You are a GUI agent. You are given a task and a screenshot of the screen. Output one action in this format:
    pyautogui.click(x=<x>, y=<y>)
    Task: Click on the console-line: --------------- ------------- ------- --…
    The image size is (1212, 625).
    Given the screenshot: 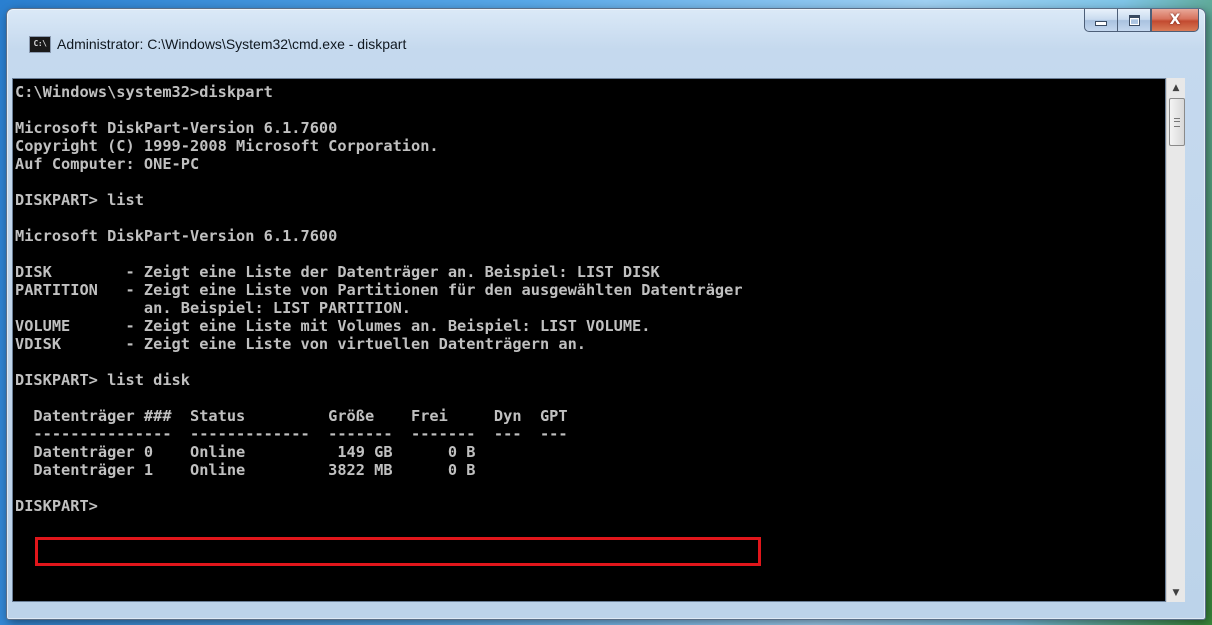 What is the action you would take?
    pyautogui.click(x=291, y=434)
    